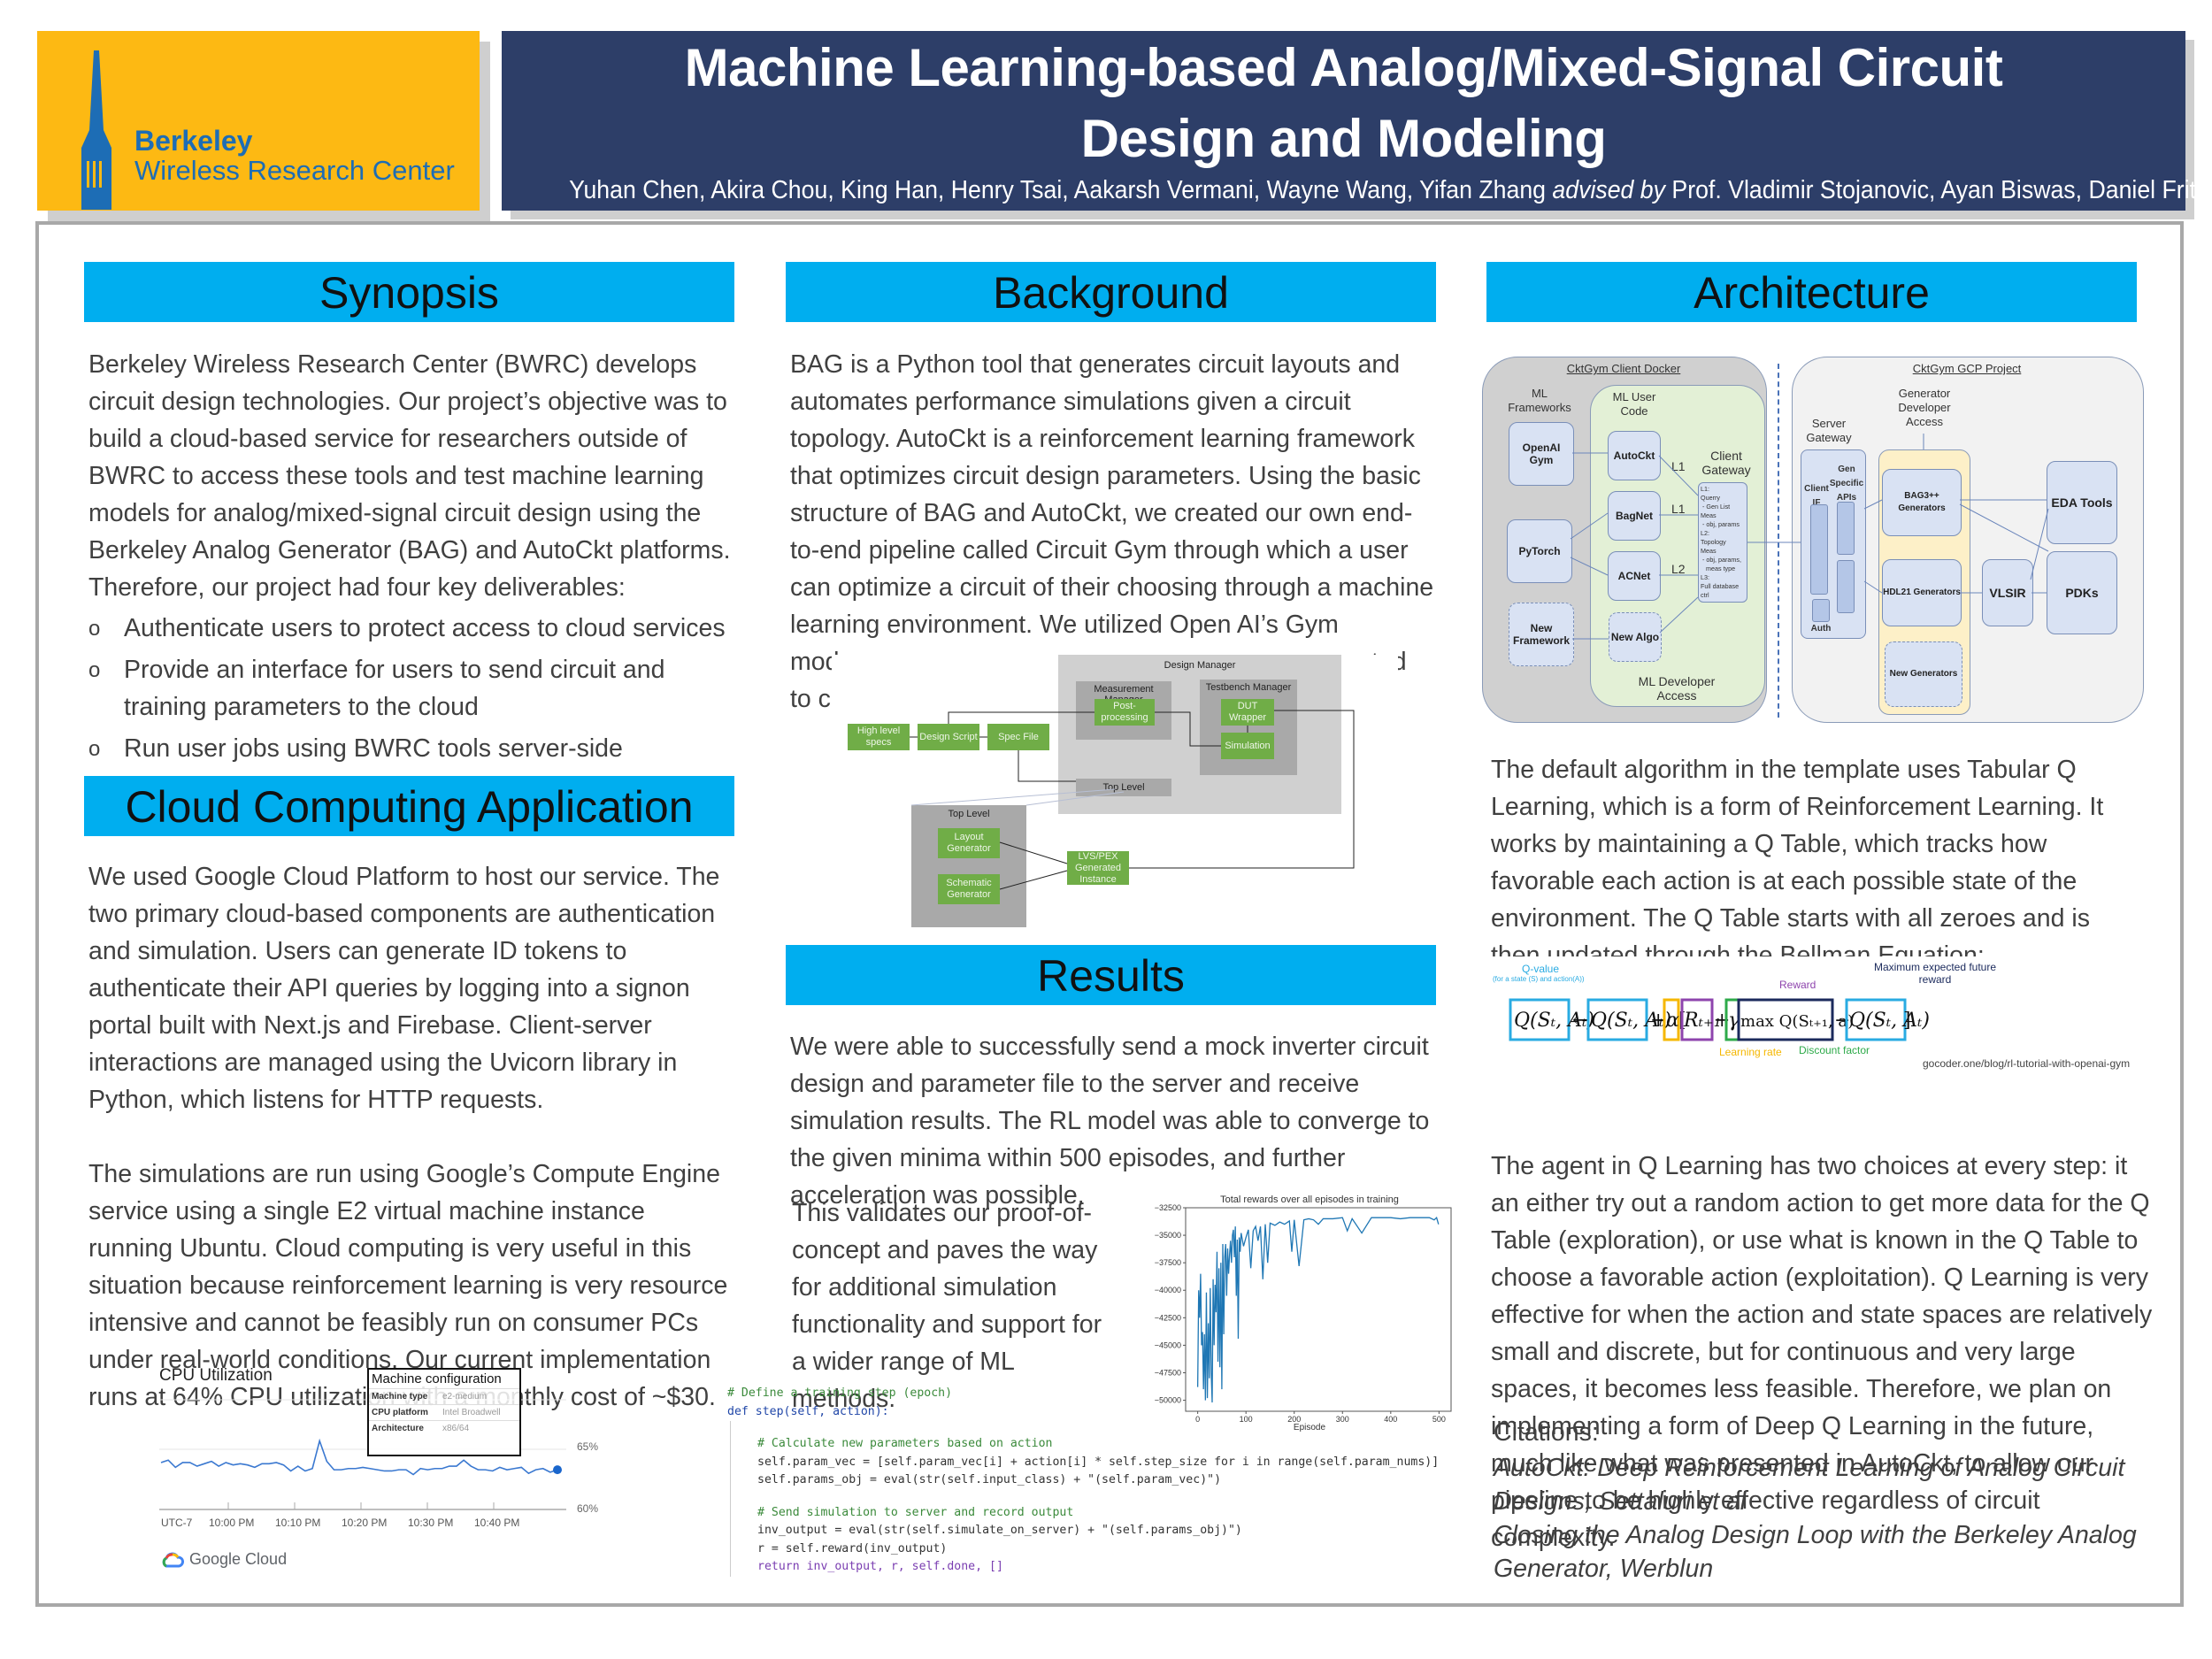 The height and width of the screenshot is (1659, 2212). I want to click on google-cloud-label: Google Cloud, so click(239, 1559).